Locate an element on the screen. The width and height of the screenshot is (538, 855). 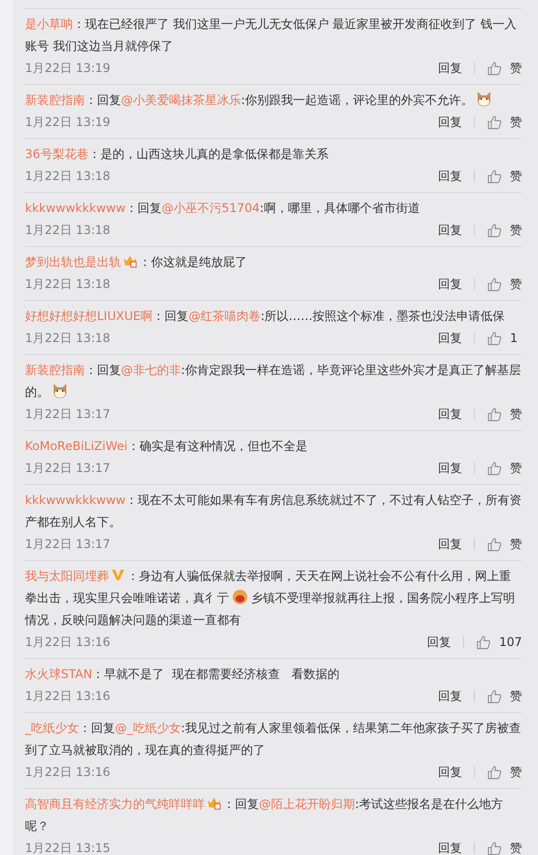
comment-text: 新装腔指南：回复@小美爱喝抹茶星冰乐:你别跟我一起造谣，评论里的外宾不允许。 is located at coordinates (273, 100).